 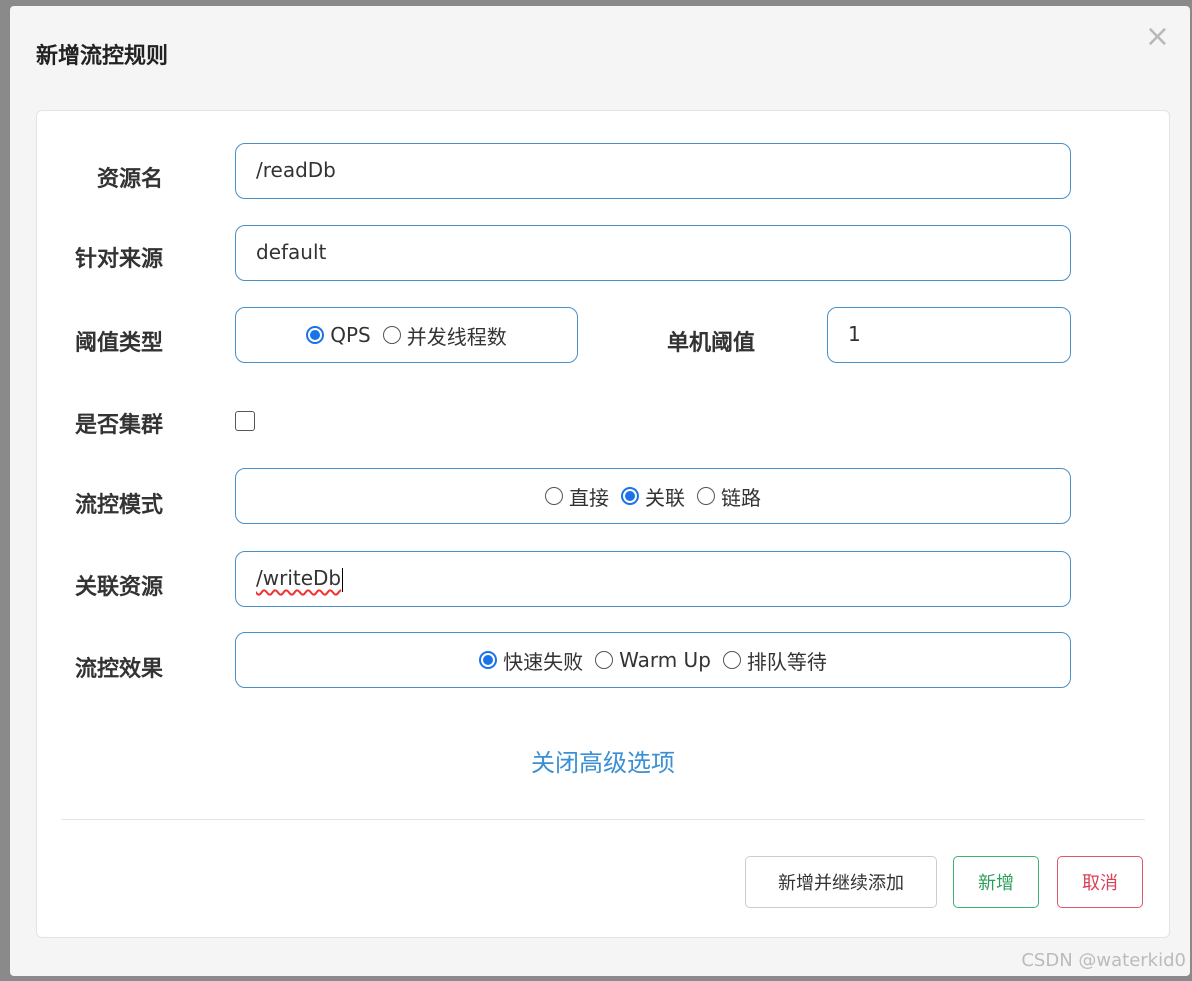 I want to click on behavior-fast-fail-label: 快速失败, so click(x=543, y=661).